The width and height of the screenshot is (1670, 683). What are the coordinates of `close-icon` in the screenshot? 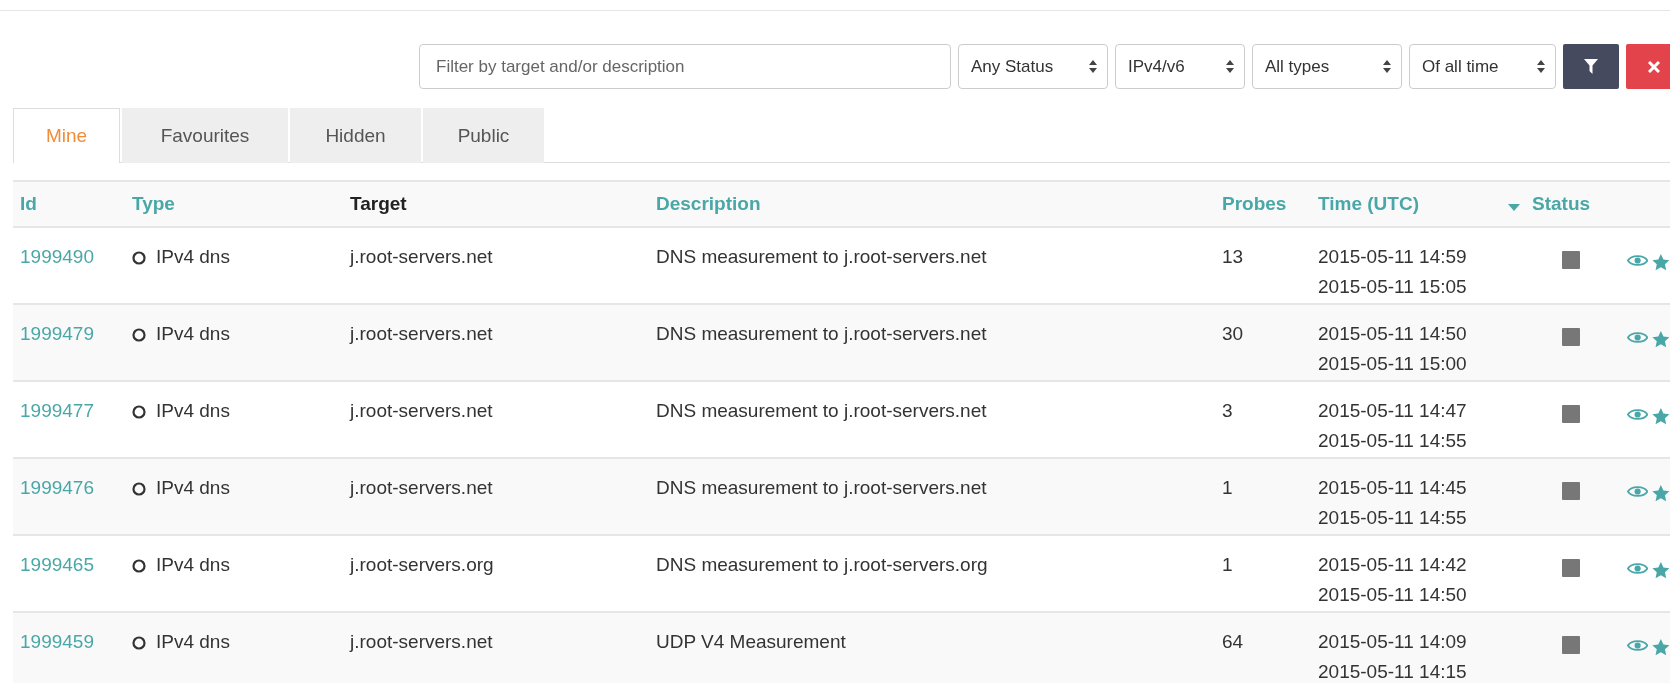 It's located at (1654, 66).